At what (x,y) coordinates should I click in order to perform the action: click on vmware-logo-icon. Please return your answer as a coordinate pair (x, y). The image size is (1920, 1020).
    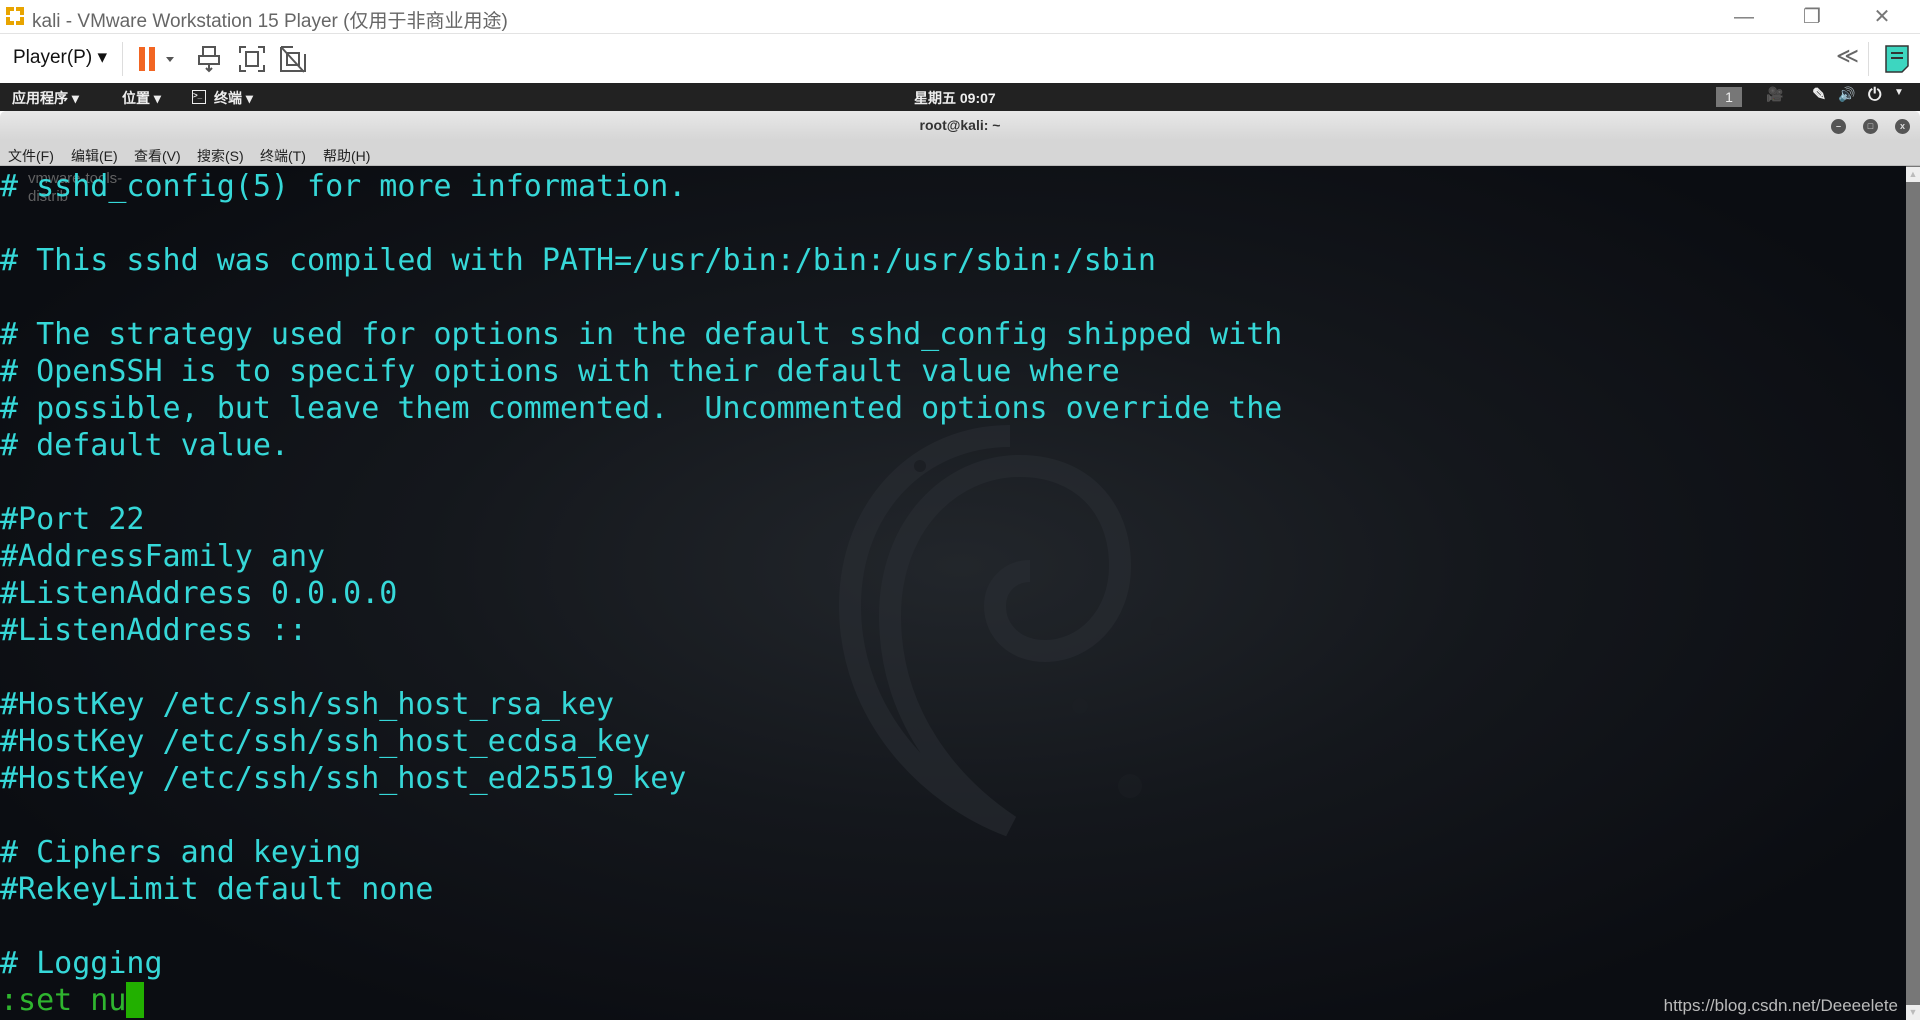
    Looking at the image, I should click on (15, 16).